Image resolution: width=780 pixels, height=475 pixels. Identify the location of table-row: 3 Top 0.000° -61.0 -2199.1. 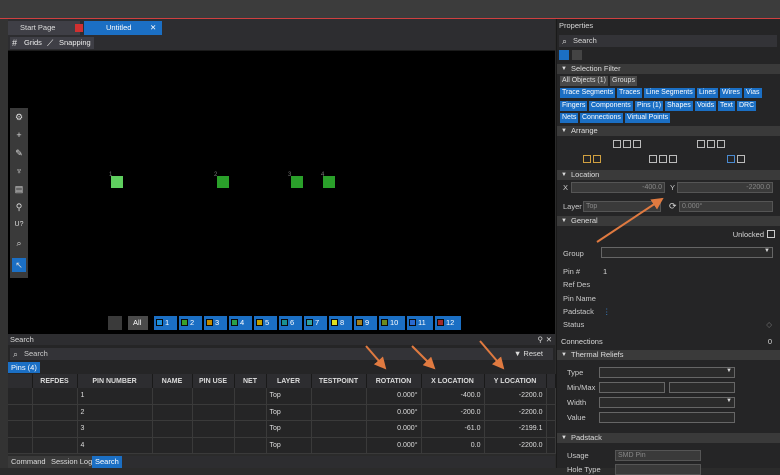
(282, 429).